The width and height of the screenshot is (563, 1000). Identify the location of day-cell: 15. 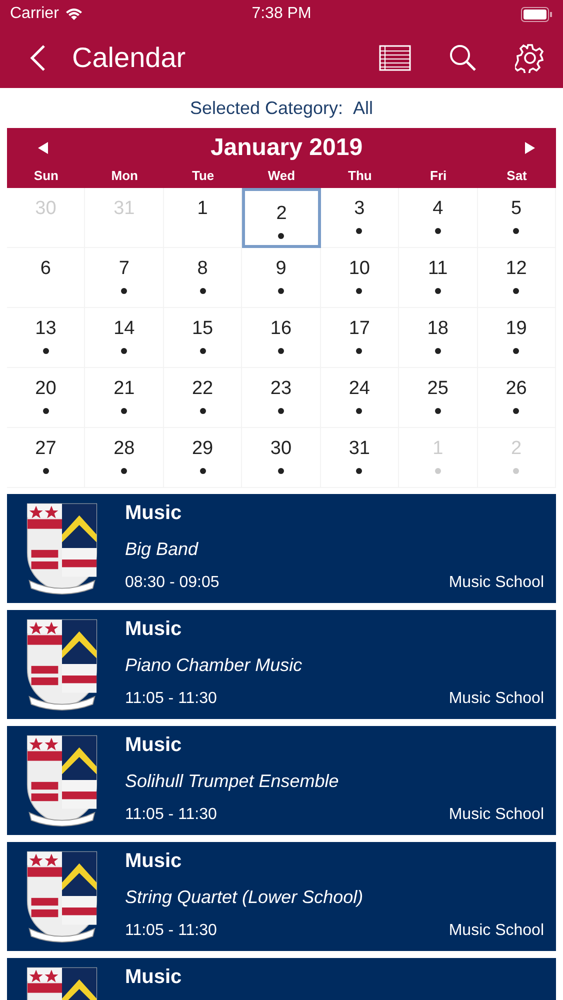
(203, 338).